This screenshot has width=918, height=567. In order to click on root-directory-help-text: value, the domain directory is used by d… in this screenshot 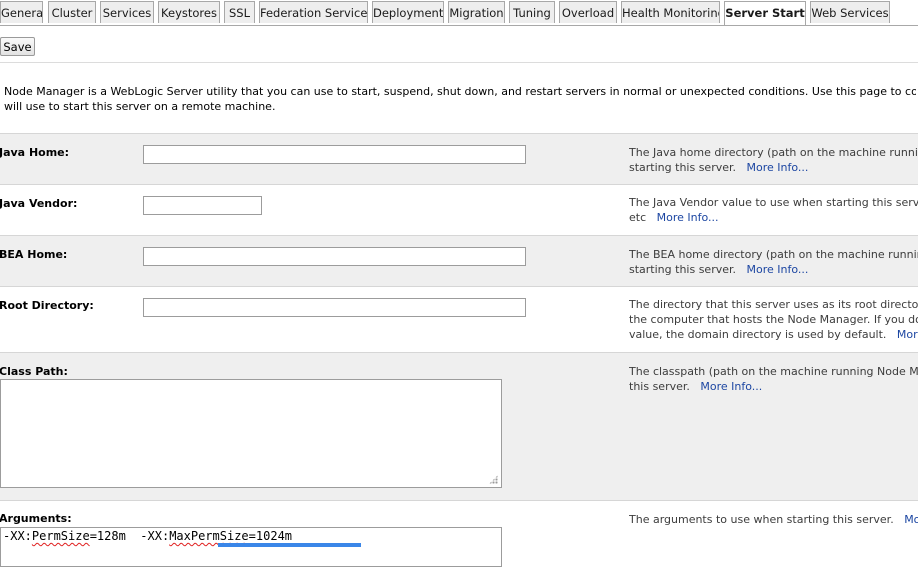, I will do `click(758, 334)`.